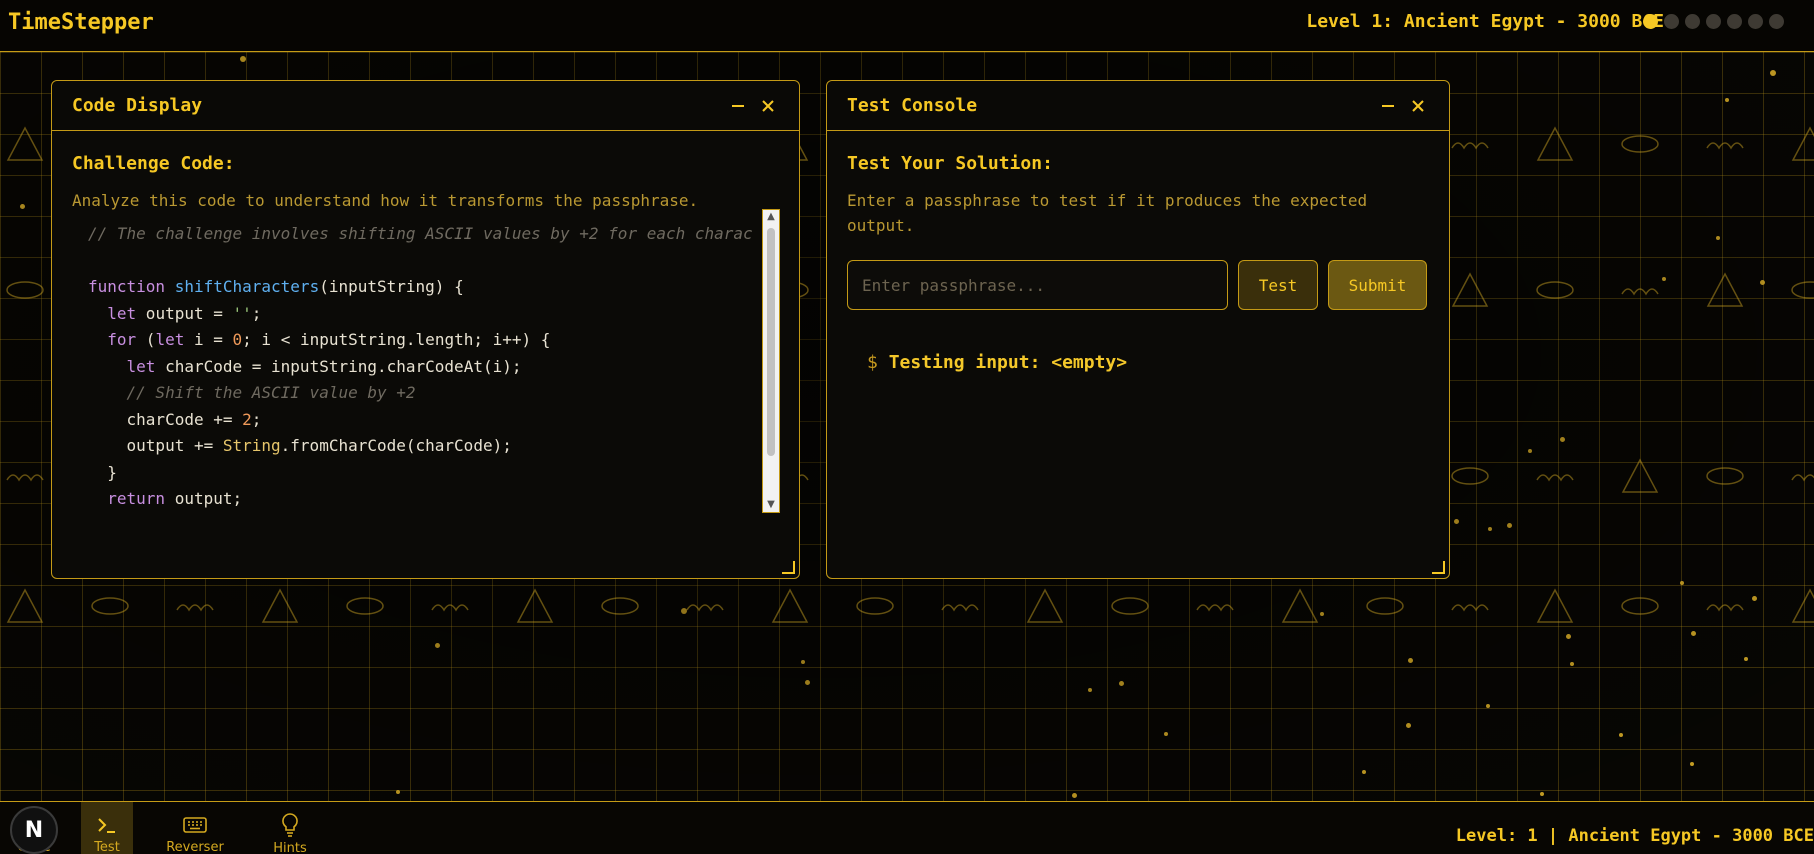 The image size is (1814, 854). What do you see at coordinates (1377, 285) in the screenshot?
I see `submit-button: Submit` at bounding box center [1377, 285].